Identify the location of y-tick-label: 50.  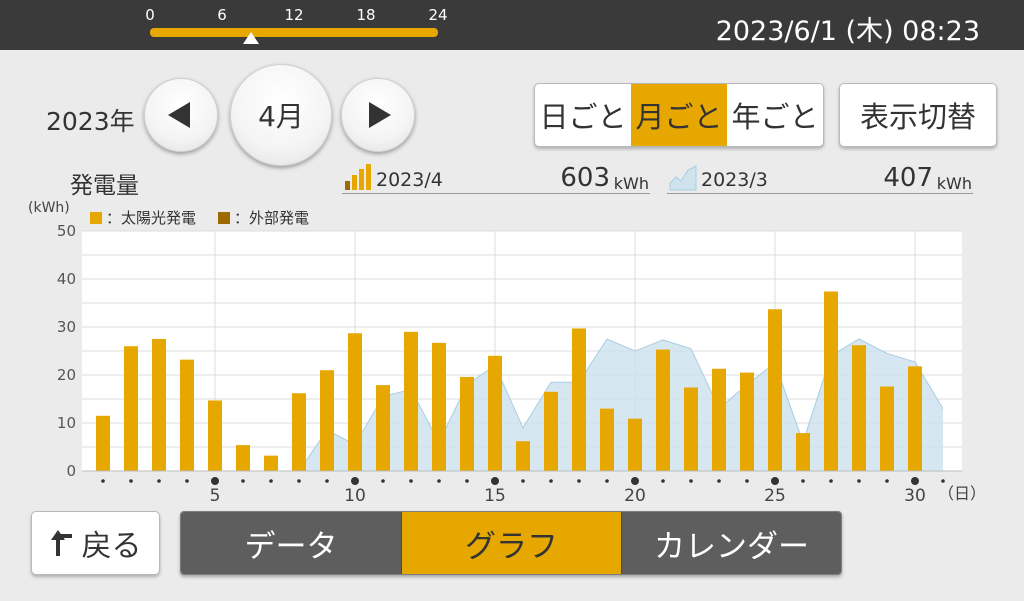
(66, 231).